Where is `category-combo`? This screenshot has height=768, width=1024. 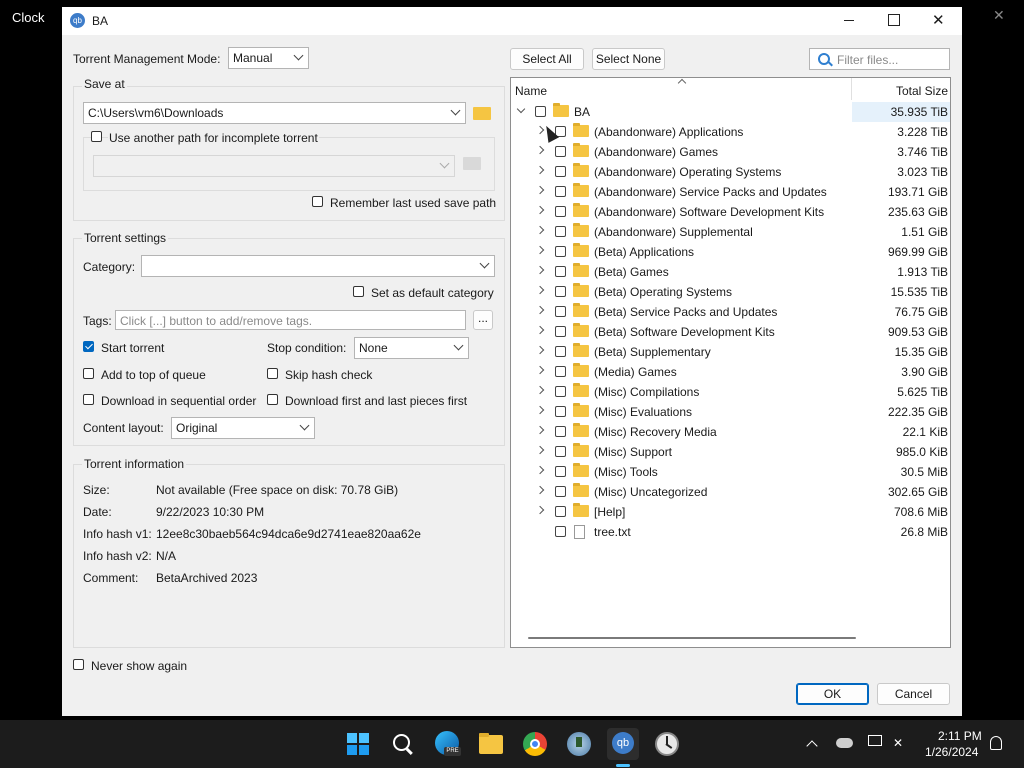
category-combo is located at coordinates (318, 266).